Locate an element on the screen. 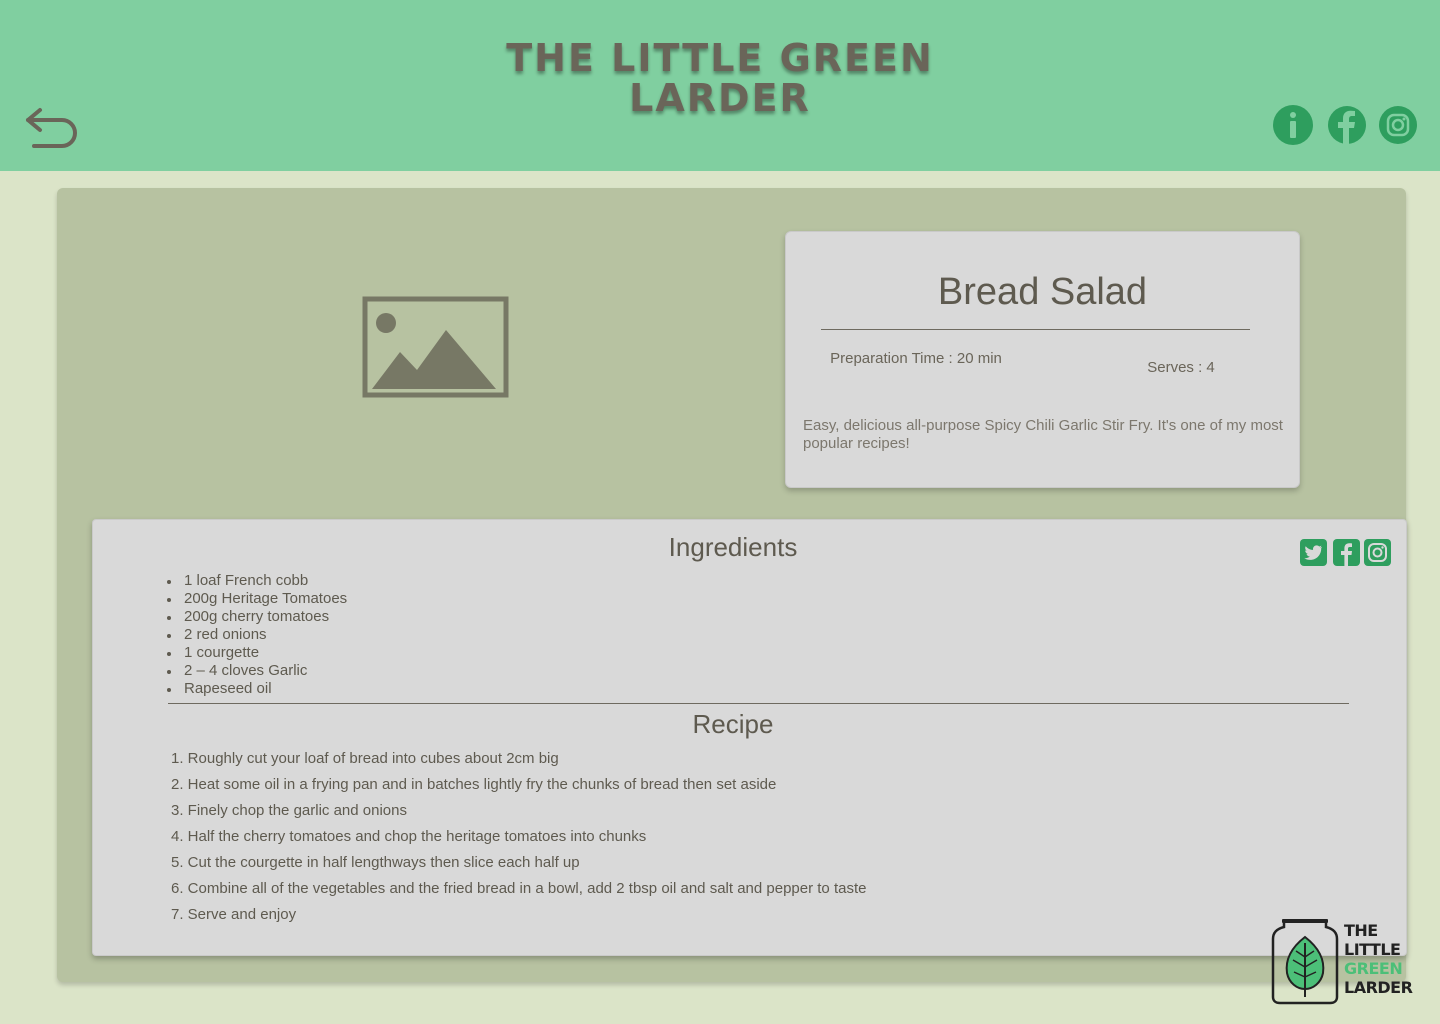  share-twitter-button is located at coordinates (1313, 552).